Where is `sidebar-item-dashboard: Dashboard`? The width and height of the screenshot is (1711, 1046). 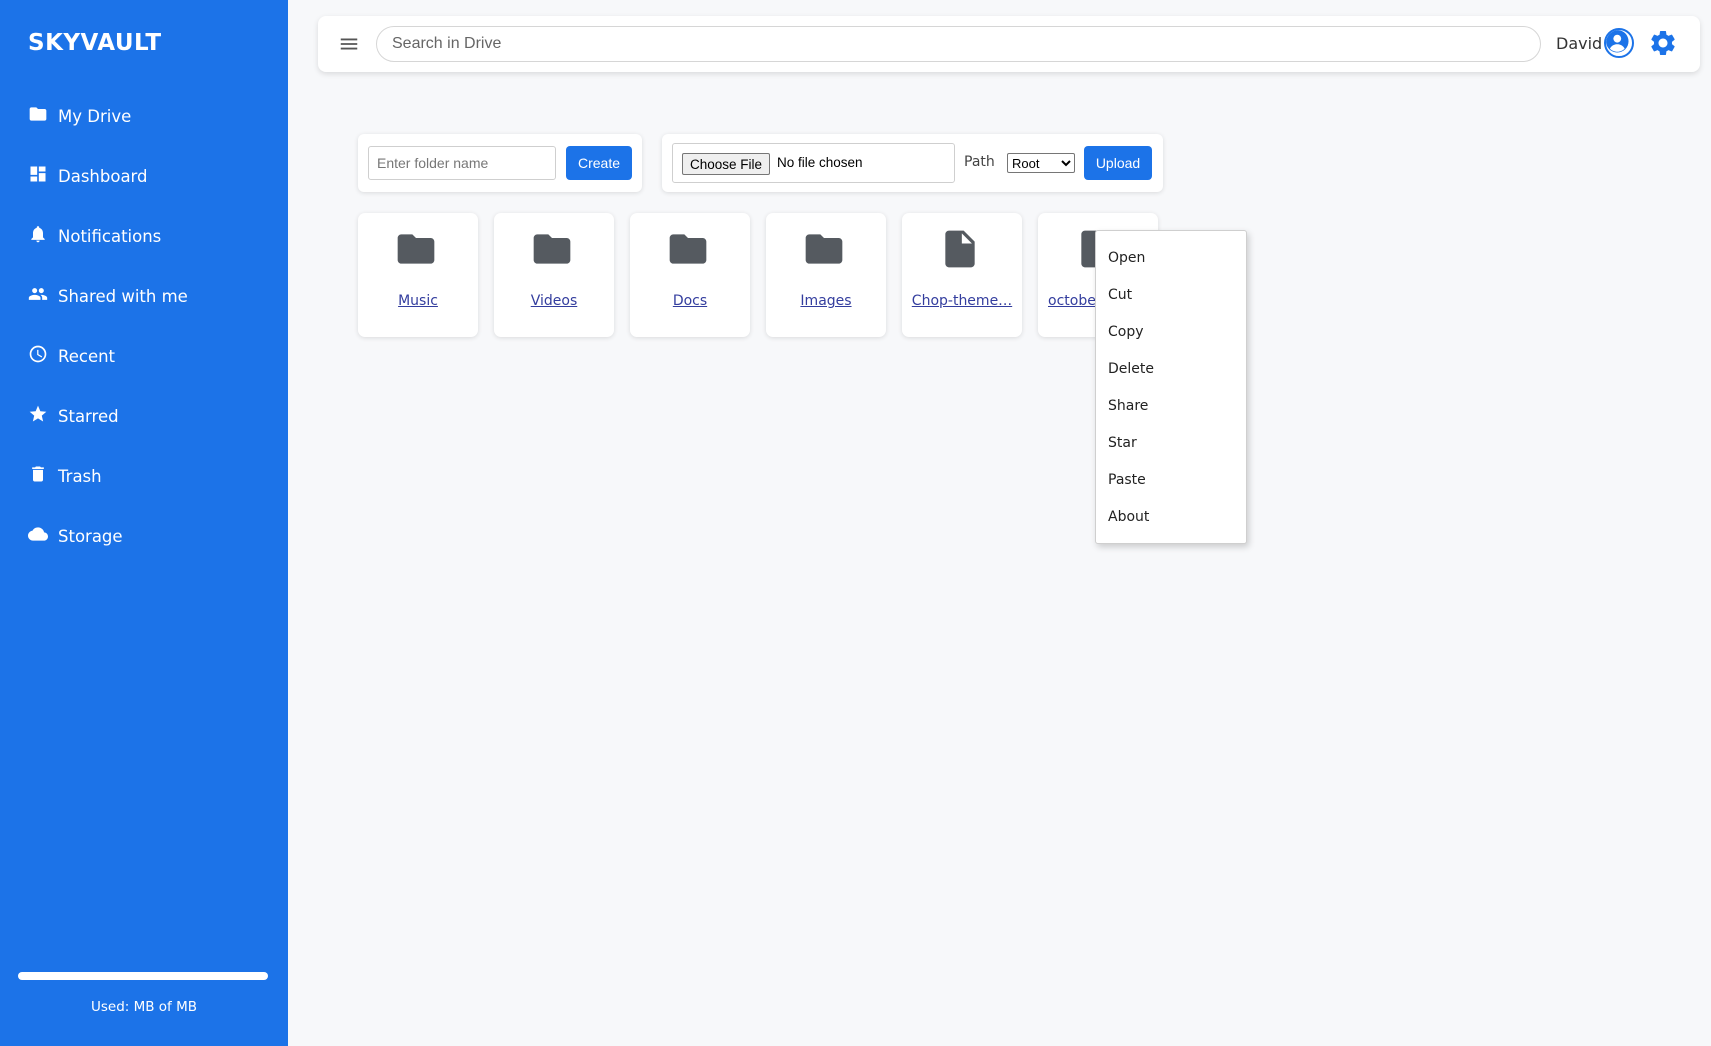 sidebar-item-dashboard: Dashboard is located at coordinates (144, 176).